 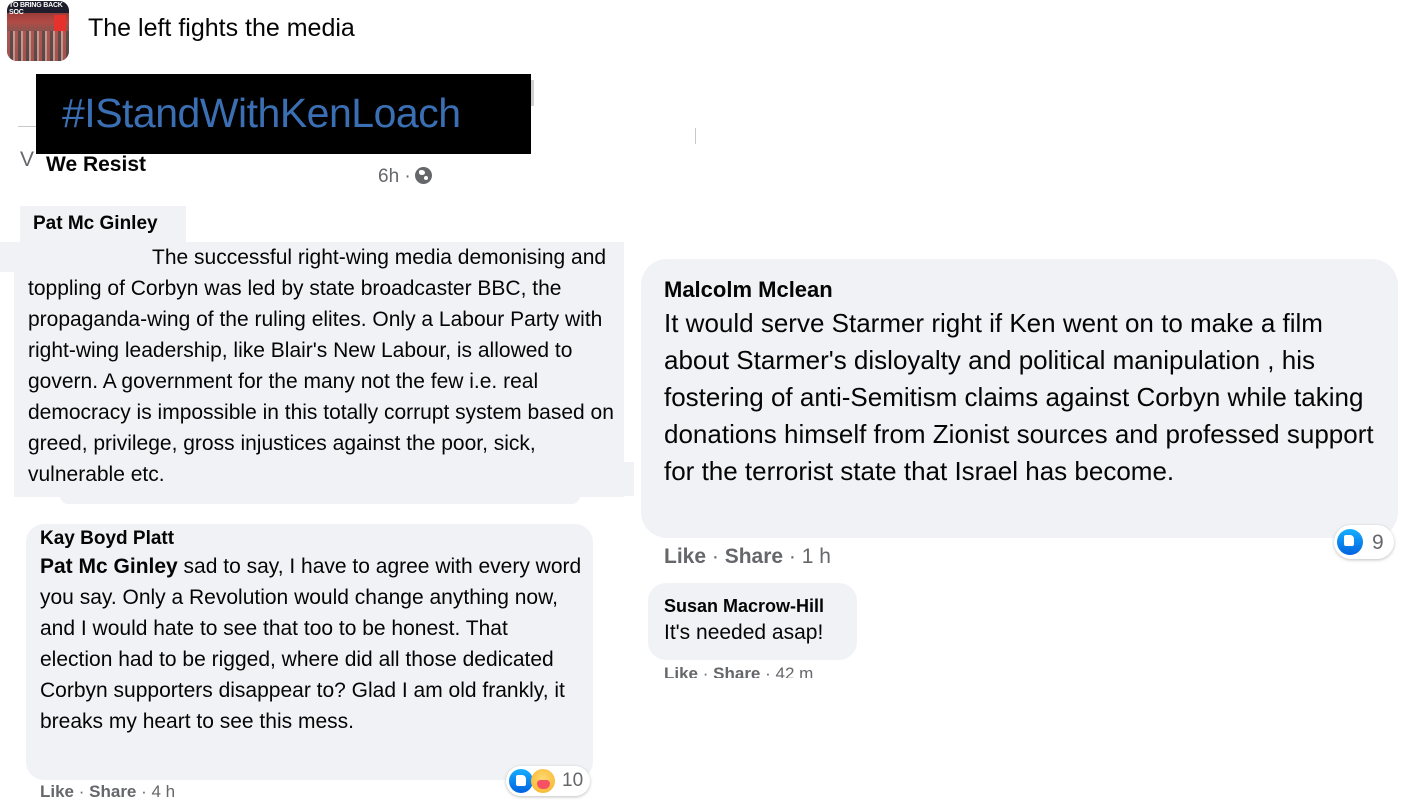 I want to click on comment-time: 4 h, so click(x=164, y=791).